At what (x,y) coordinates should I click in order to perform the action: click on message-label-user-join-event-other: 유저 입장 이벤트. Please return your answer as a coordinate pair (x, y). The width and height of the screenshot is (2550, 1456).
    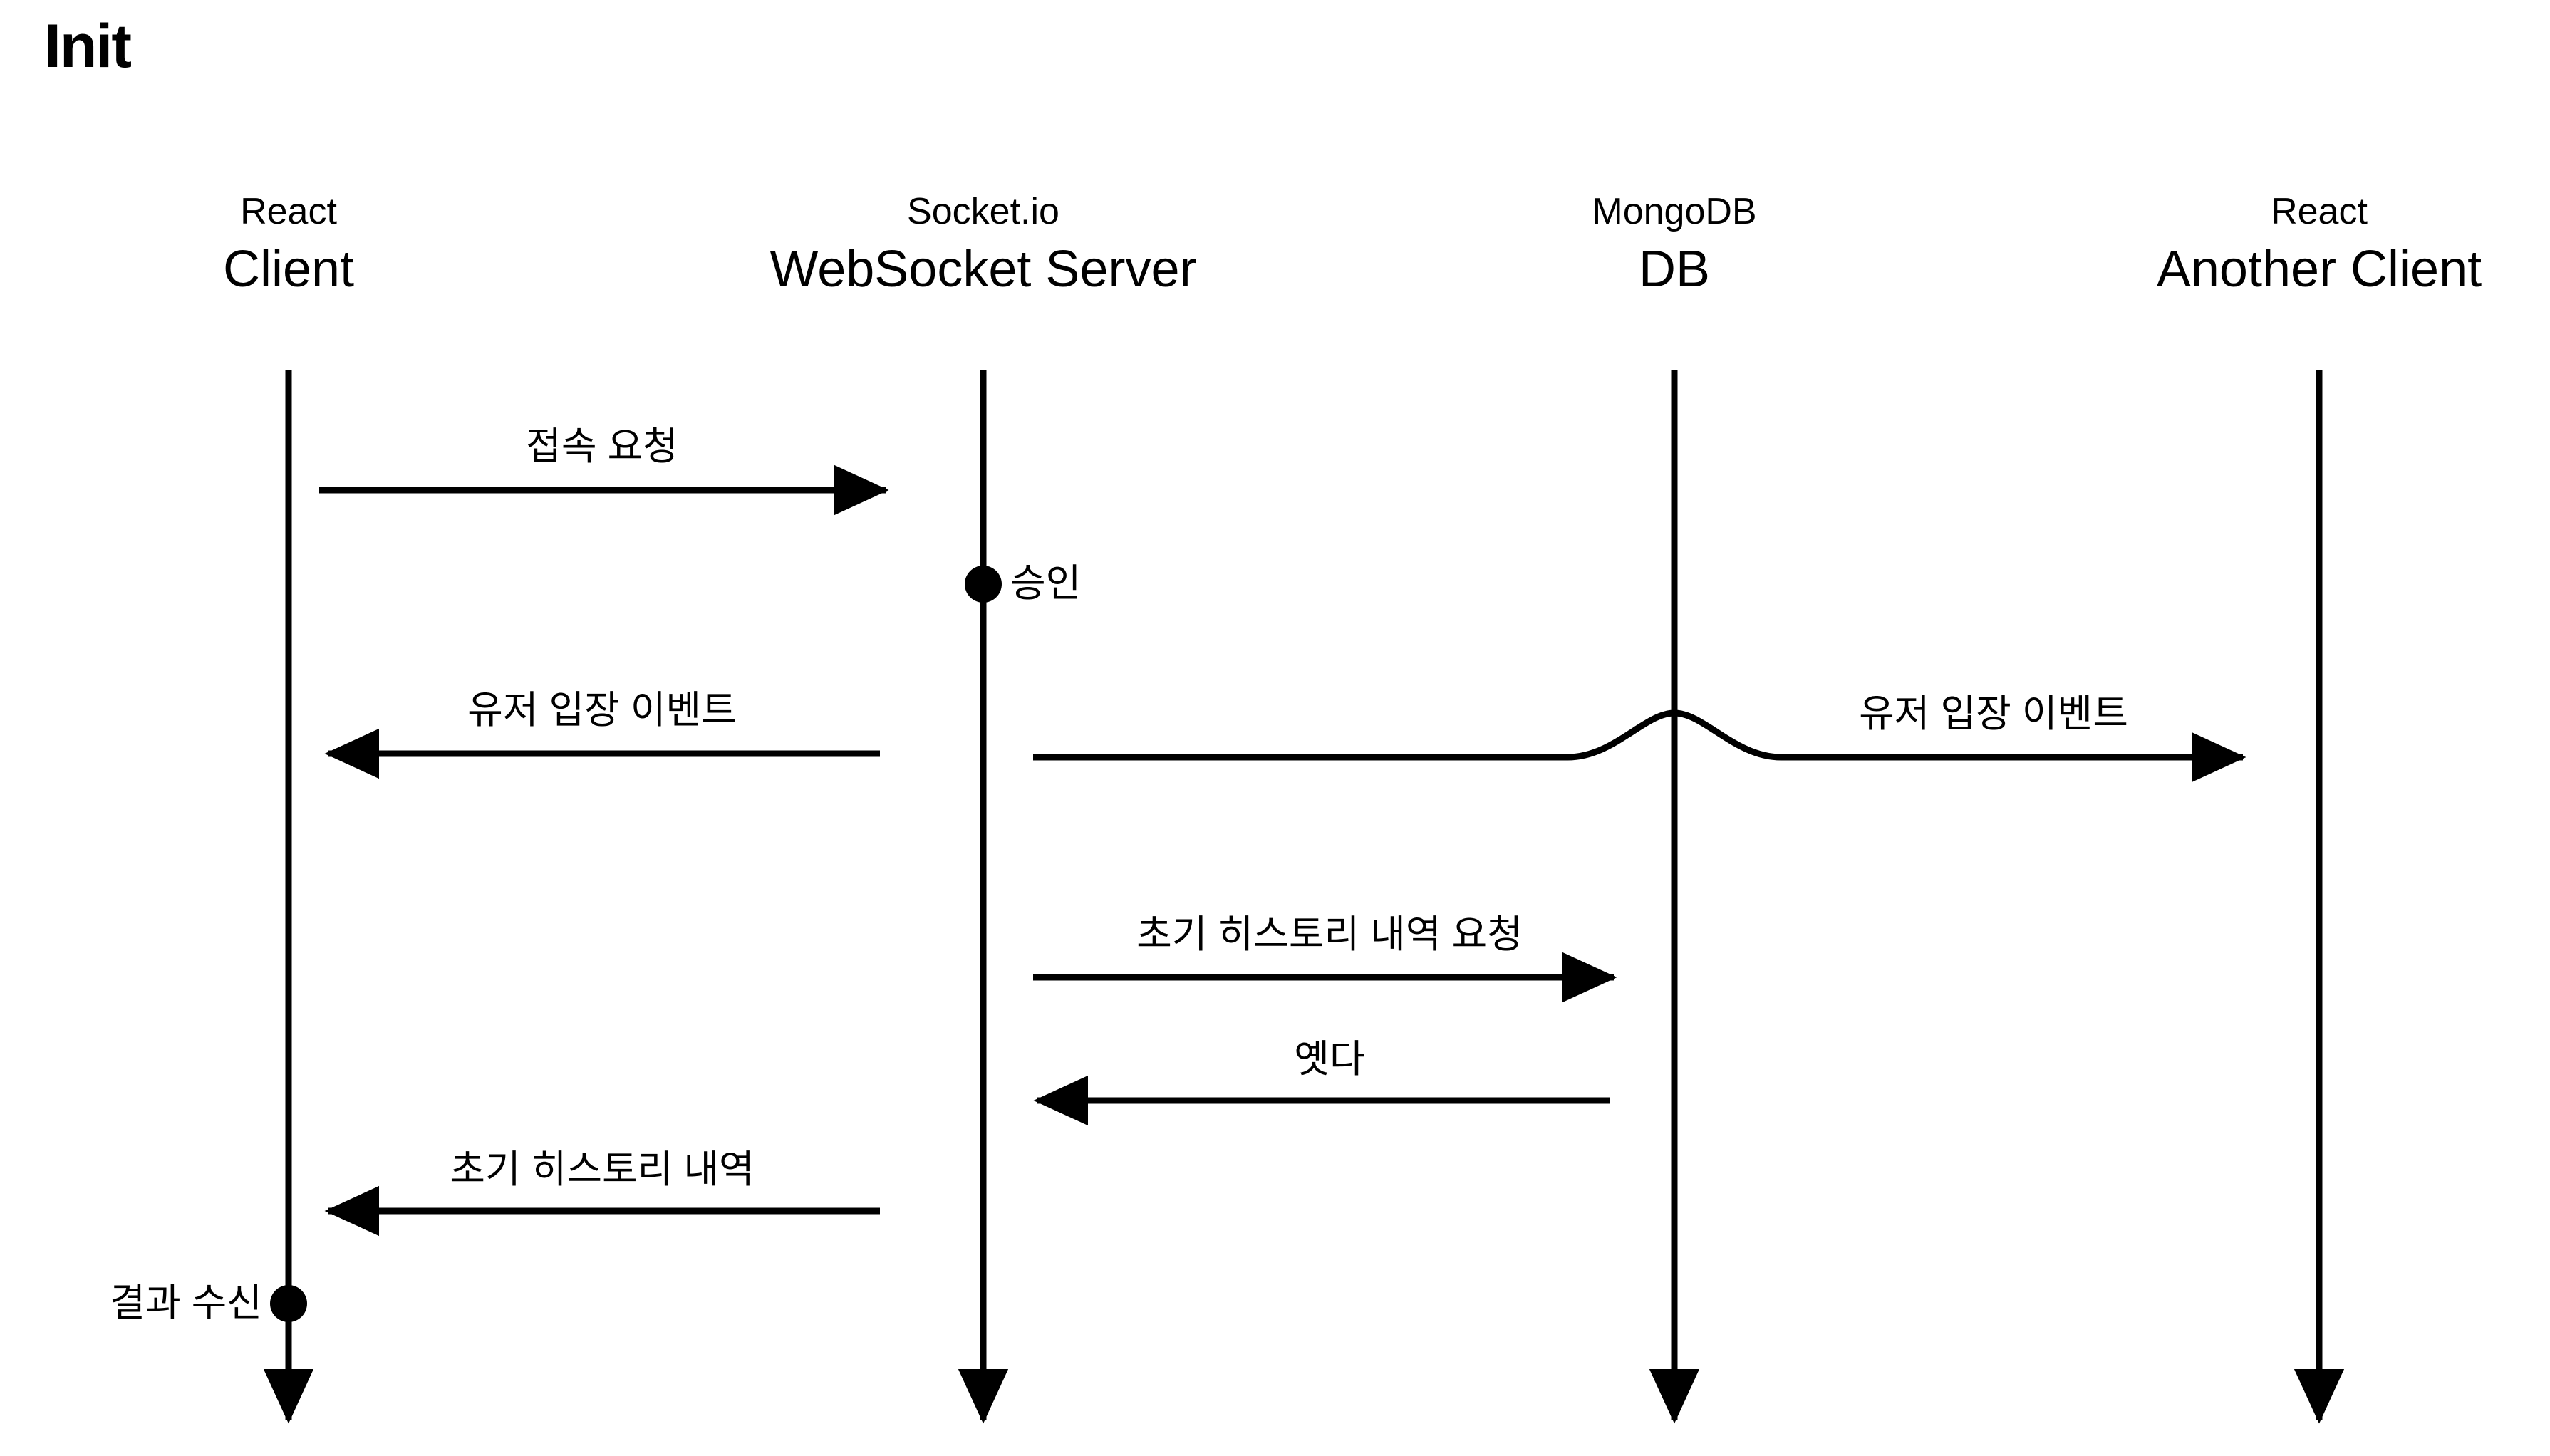
    Looking at the image, I should click on (1994, 713).